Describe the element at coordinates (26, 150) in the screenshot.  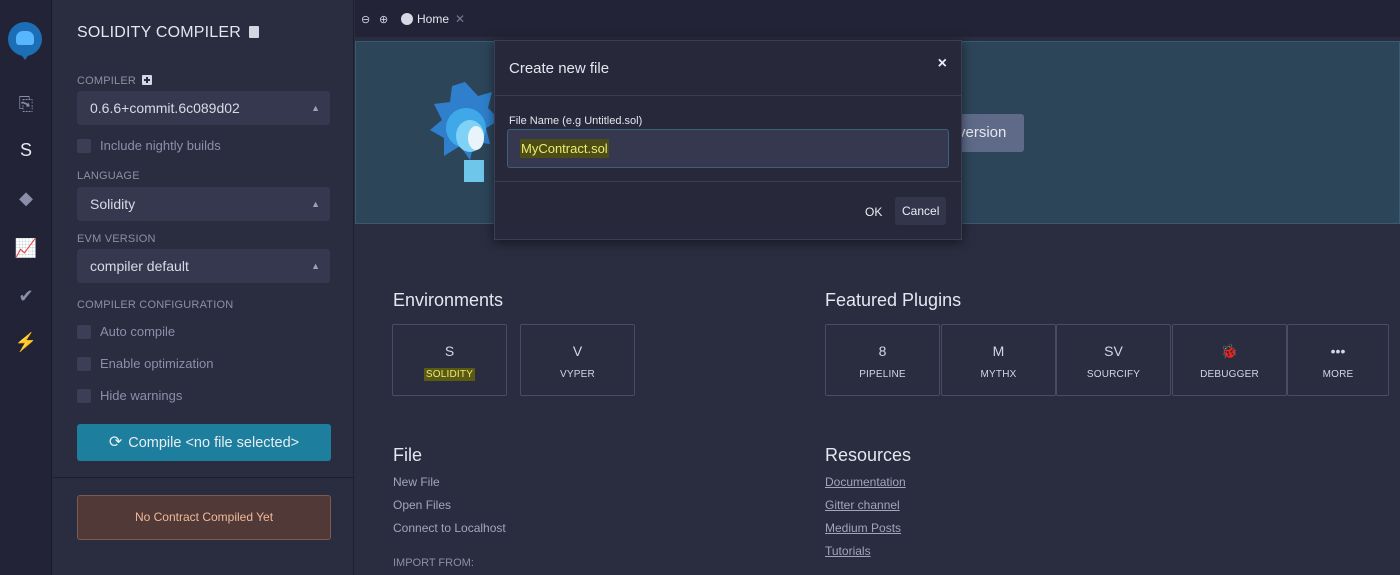
I see `solidity-compiler-icon: S` at that location.